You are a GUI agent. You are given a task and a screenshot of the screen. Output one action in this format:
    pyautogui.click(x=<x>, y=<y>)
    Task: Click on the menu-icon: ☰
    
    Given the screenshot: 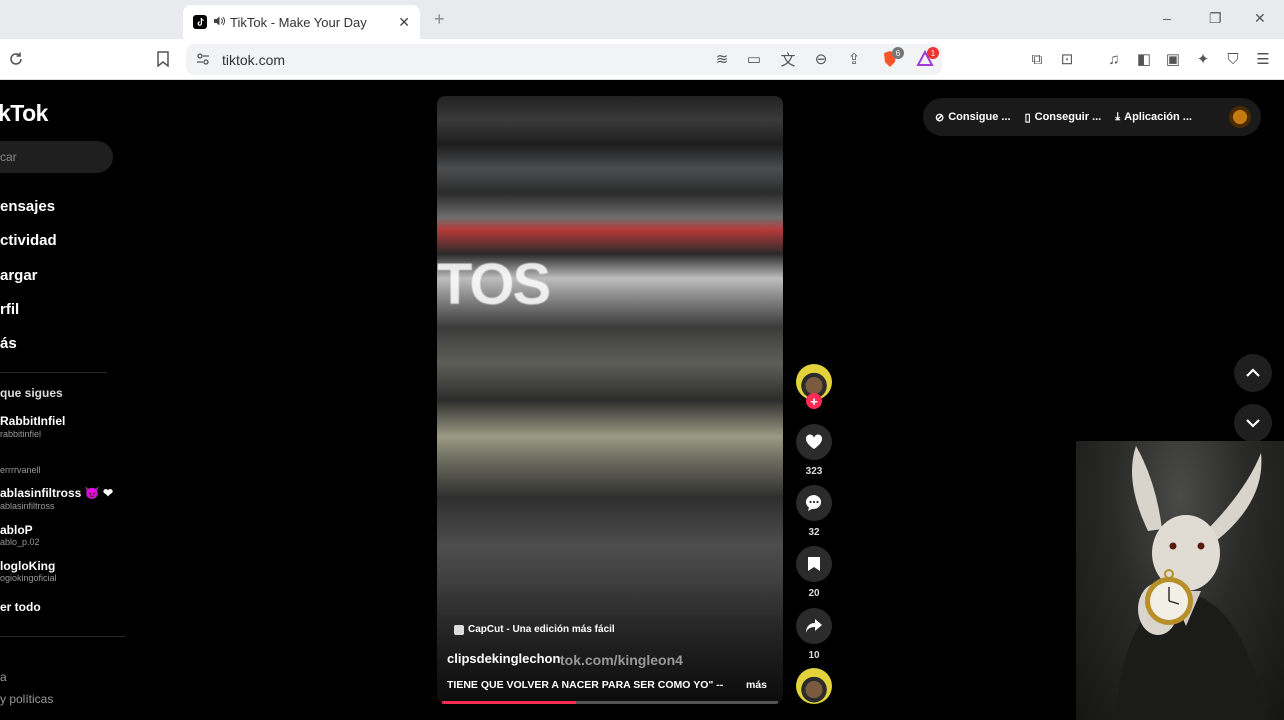 What is the action you would take?
    pyautogui.click(x=1263, y=59)
    